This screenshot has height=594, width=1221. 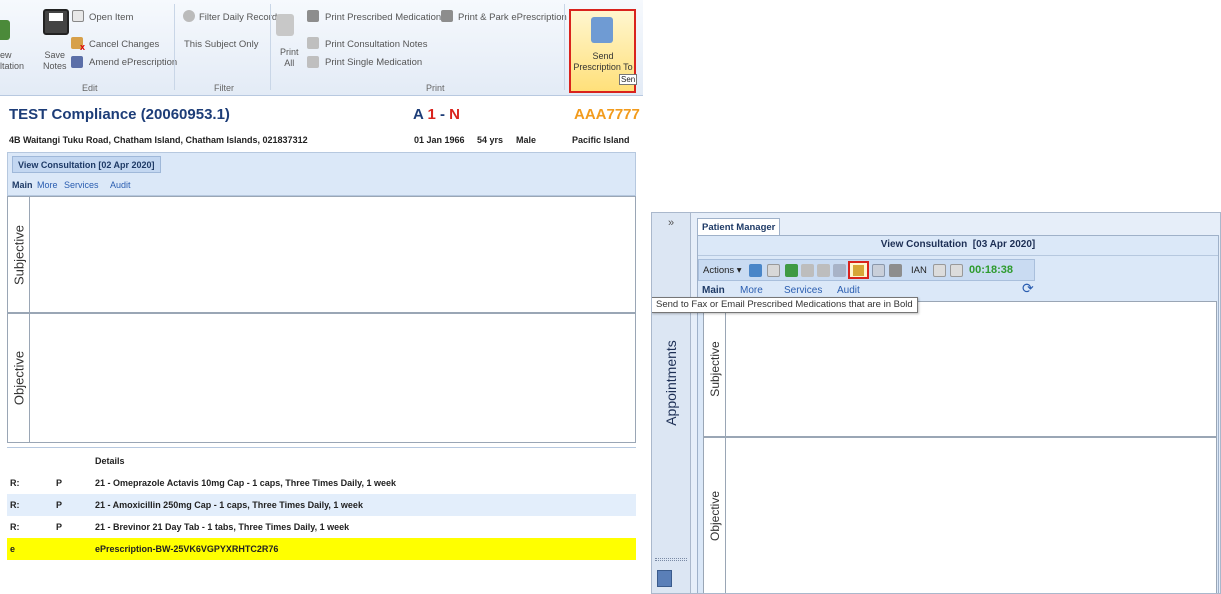 I want to click on flag-dash: -, so click(x=442, y=114).